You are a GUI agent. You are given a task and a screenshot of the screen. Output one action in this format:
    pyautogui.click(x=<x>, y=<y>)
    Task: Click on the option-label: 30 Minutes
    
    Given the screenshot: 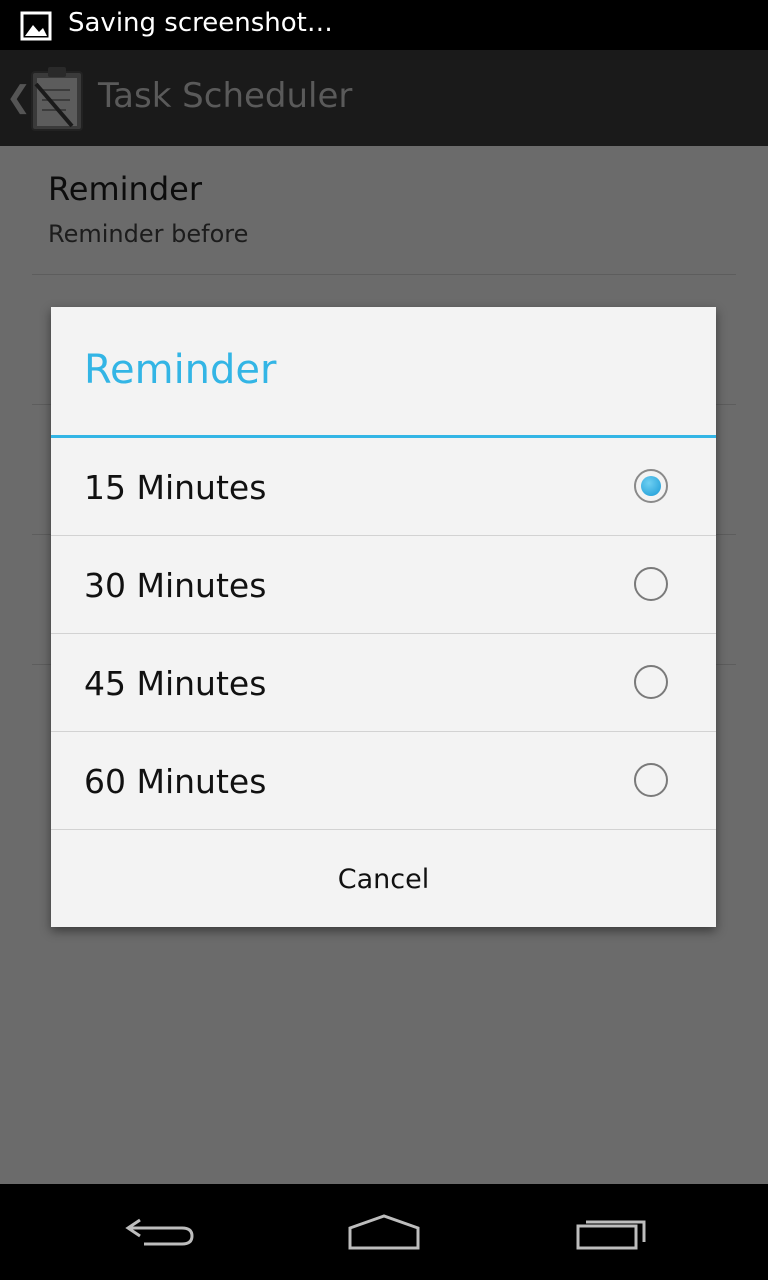 What is the action you would take?
    pyautogui.click(x=175, y=585)
    